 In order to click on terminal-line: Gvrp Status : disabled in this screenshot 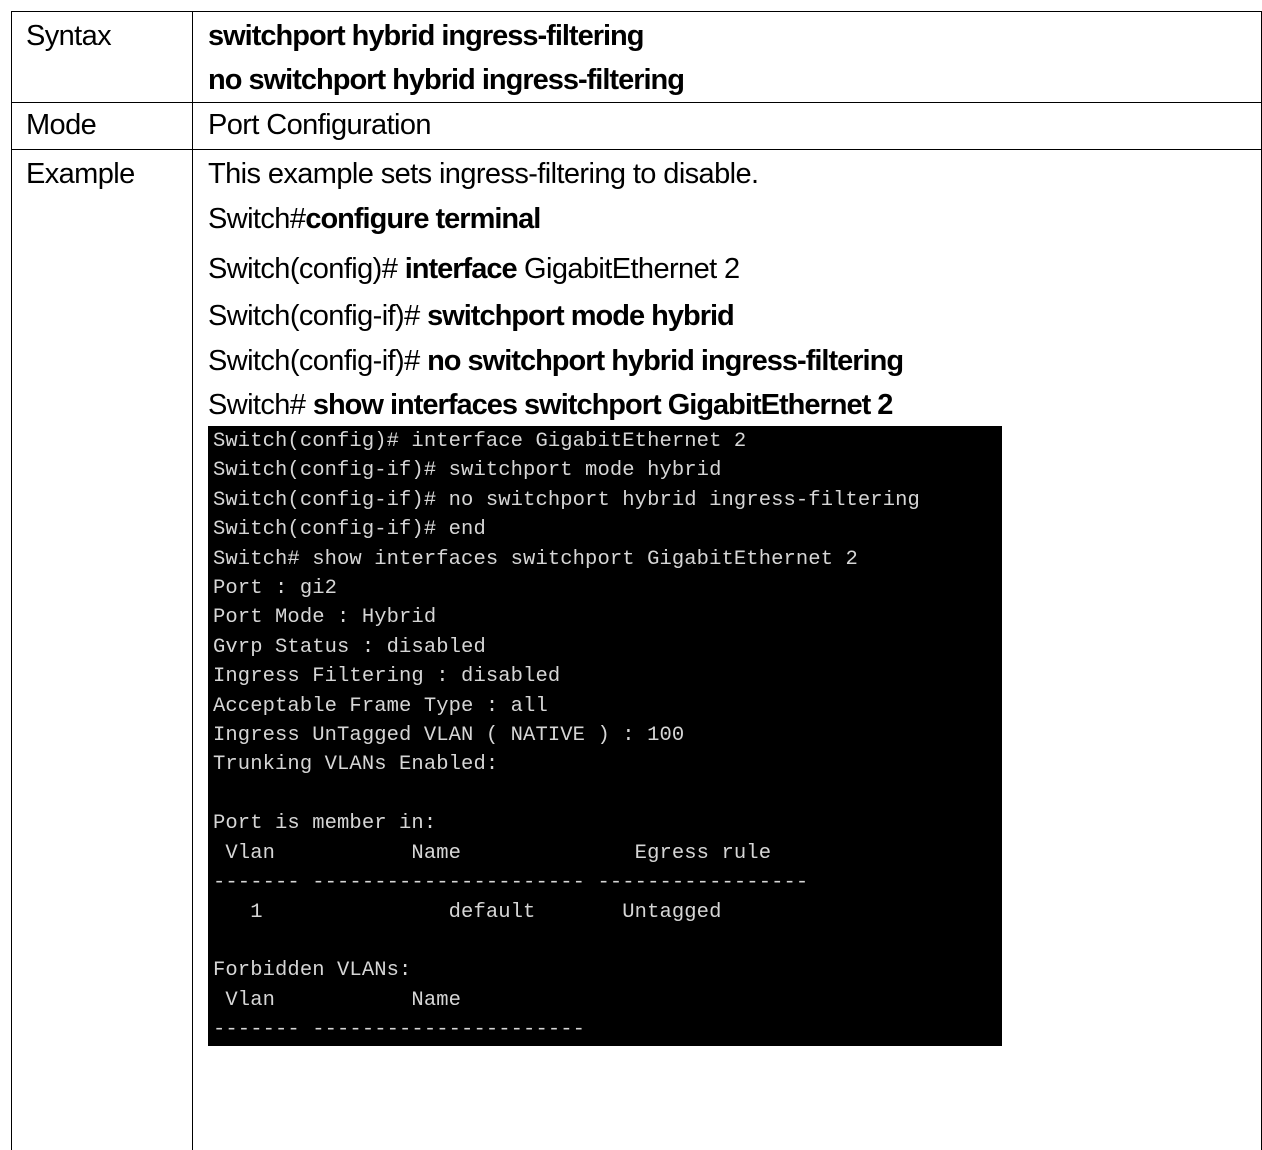, I will do `click(349, 647)`.